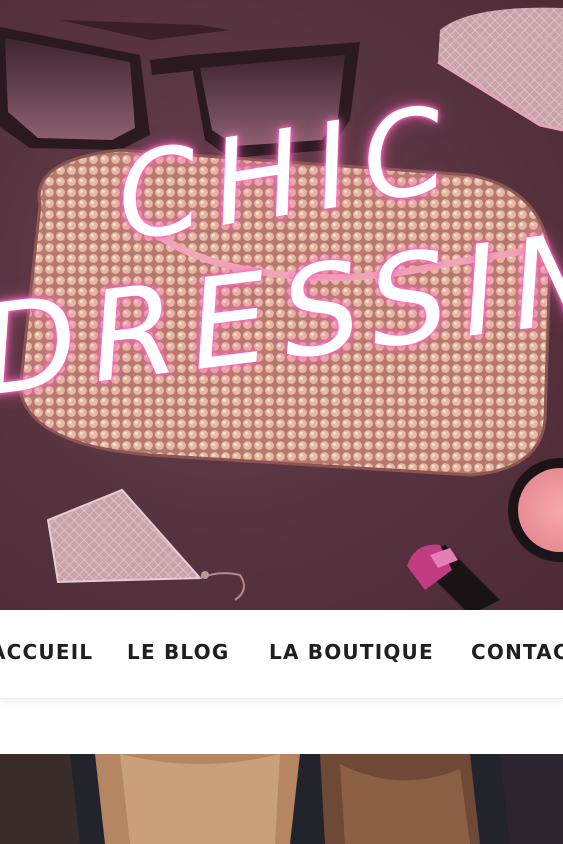  Describe the element at coordinates (145, 544) in the screenshot. I see `earring-image` at that location.